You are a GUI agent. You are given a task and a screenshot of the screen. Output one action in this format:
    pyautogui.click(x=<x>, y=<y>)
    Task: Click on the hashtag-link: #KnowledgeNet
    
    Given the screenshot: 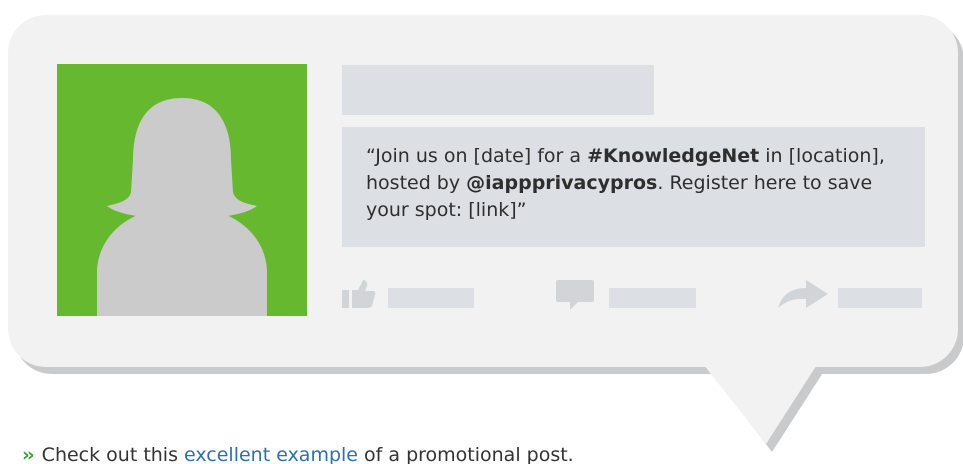 What is the action you would take?
    pyautogui.click(x=673, y=156)
    